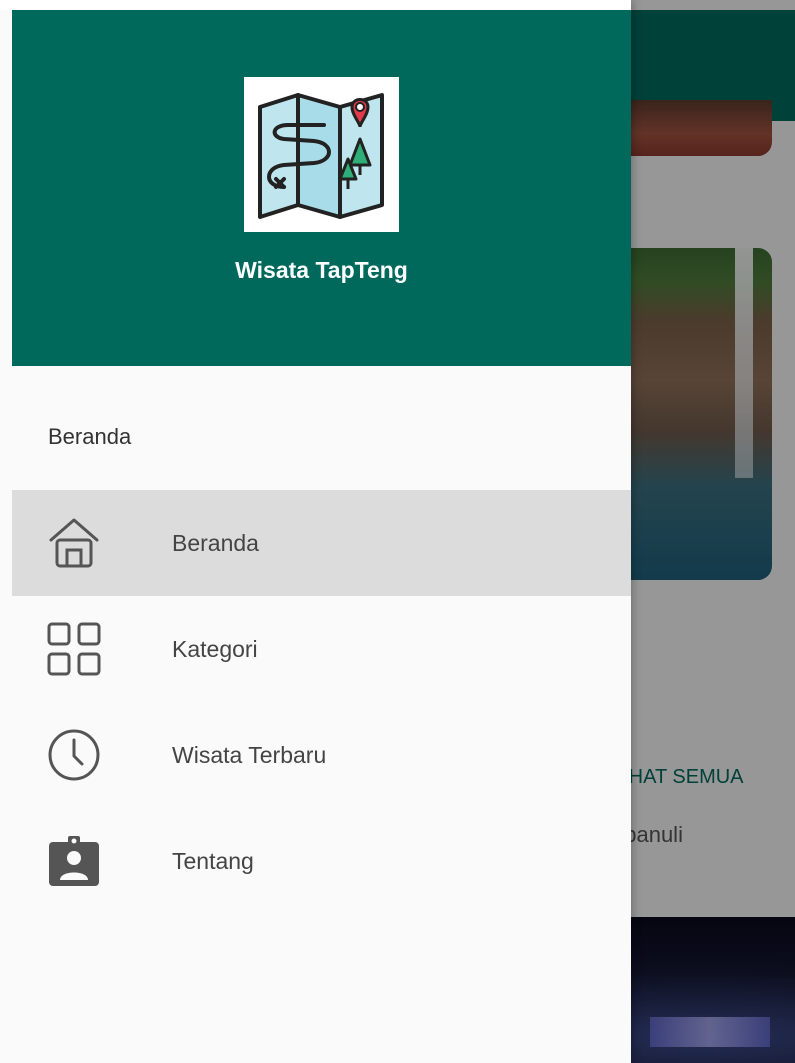  I want to click on grid-icon, so click(74, 649).